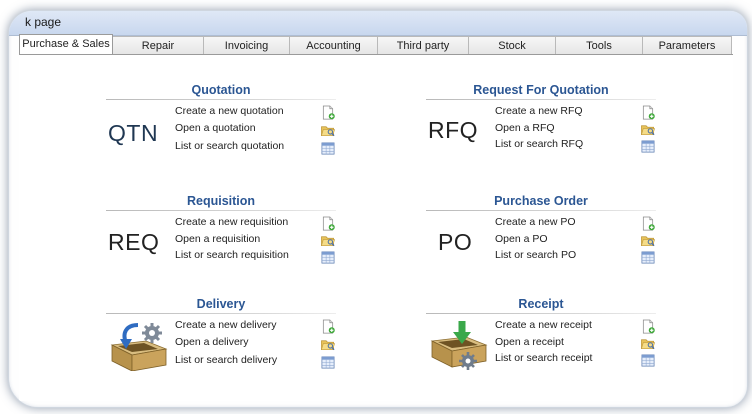 This screenshot has width=752, height=414. I want to click on open-delivery-link: Open a delivery, so click(212, 342).